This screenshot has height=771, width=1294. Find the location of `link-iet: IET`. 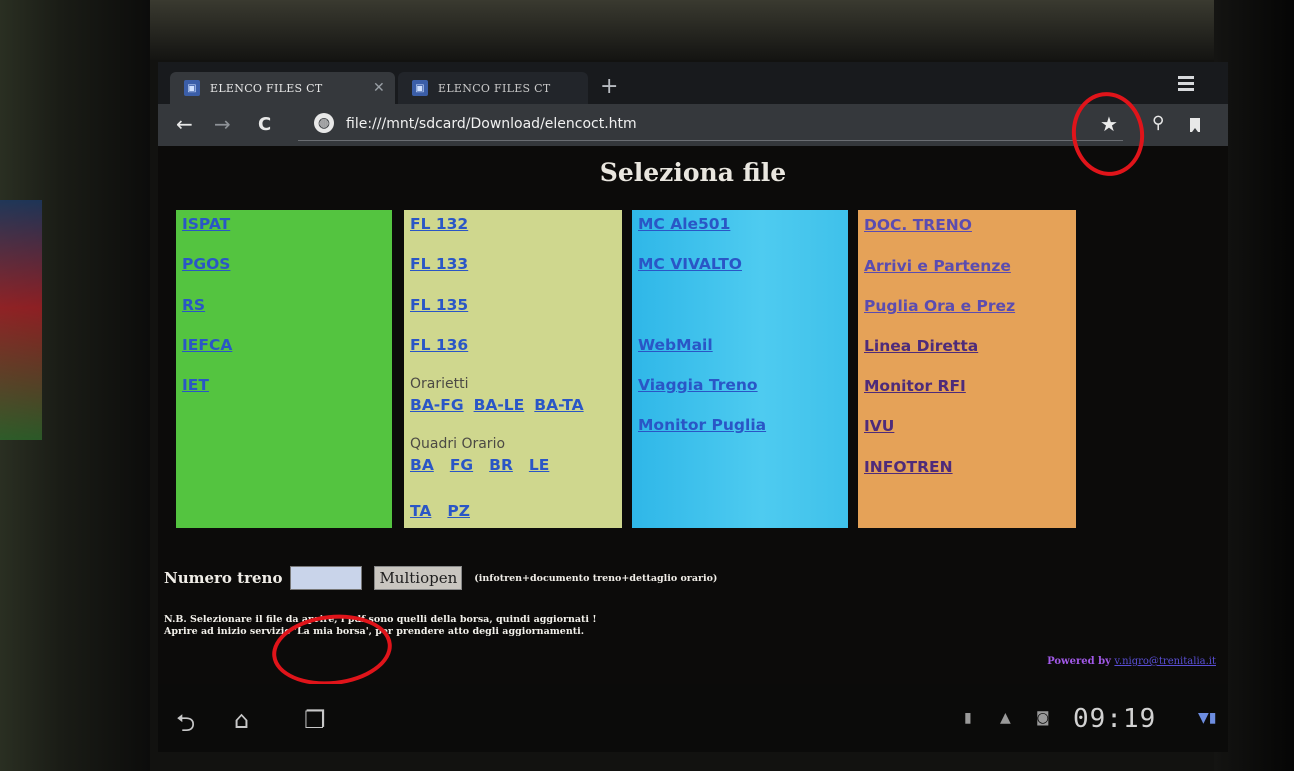

link-iet: IET is located at coordinates (195, 385).